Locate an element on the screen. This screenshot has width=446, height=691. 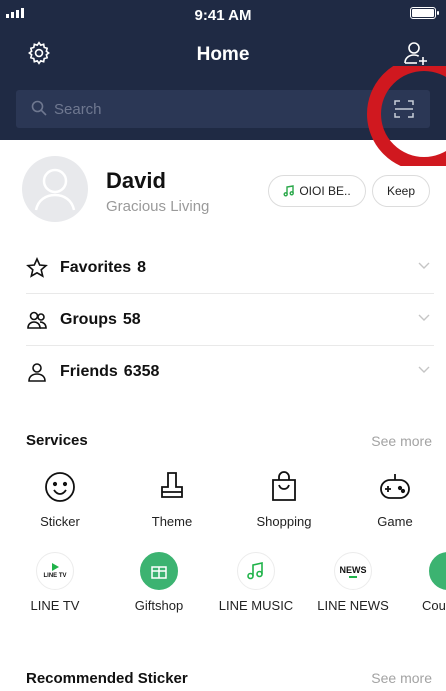
default-avatar-icon is located at coordinates (55, 189).